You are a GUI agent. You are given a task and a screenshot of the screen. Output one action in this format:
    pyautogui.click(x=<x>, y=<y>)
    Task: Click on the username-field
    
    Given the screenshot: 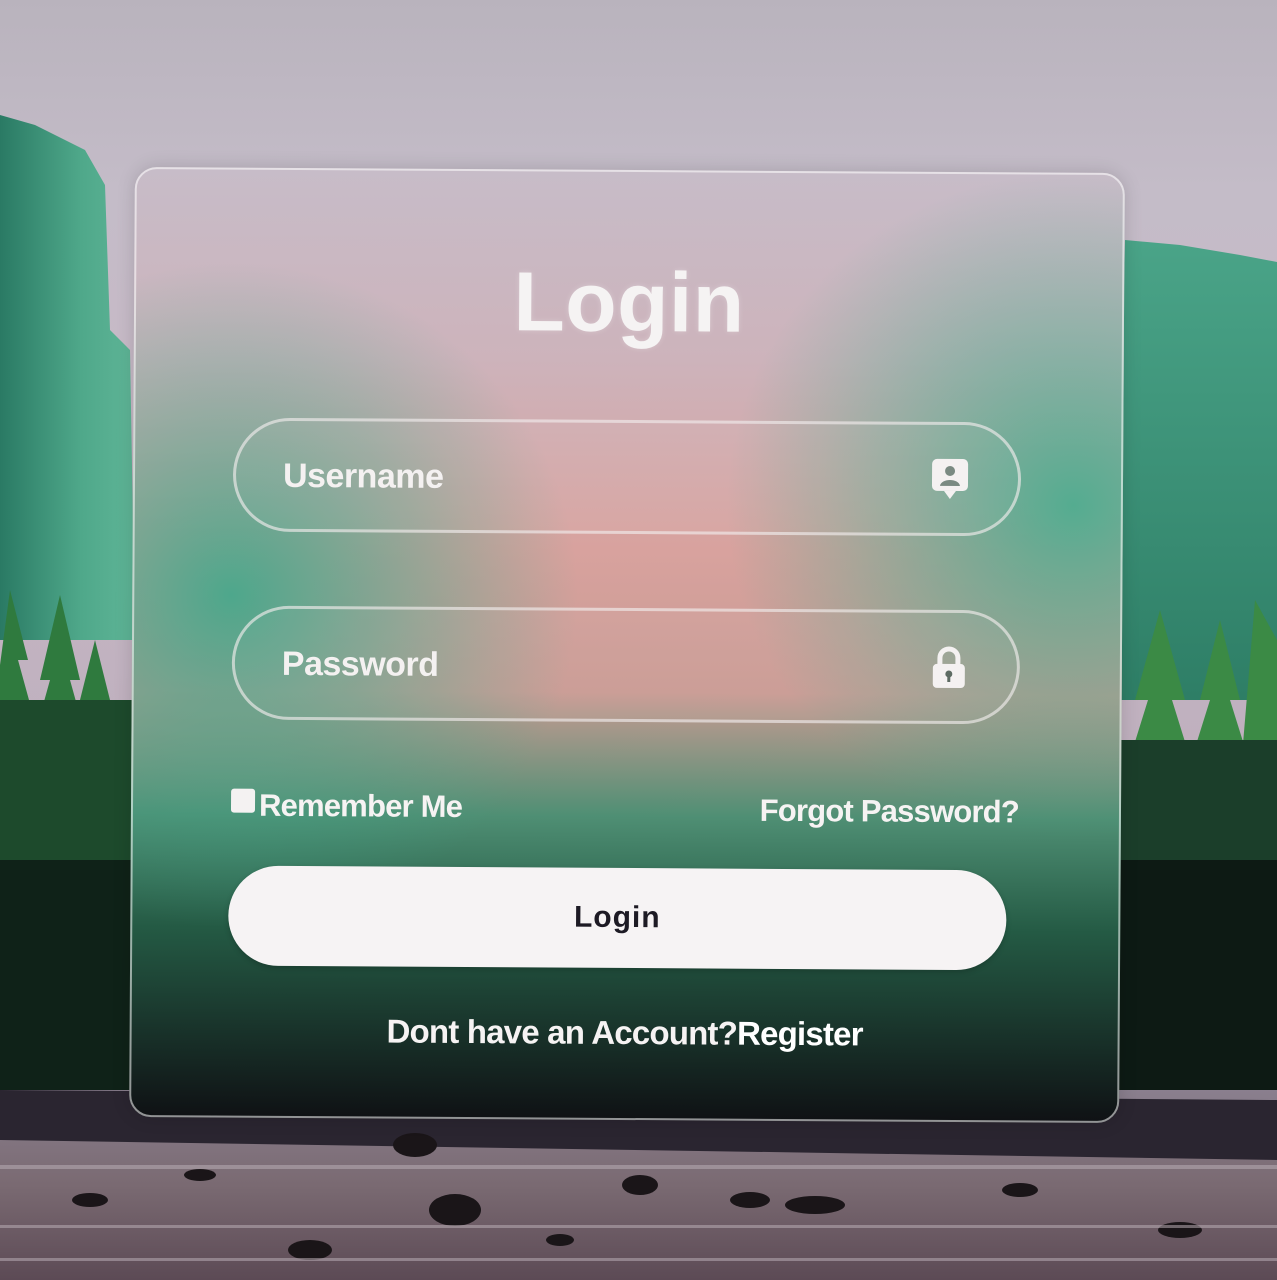 What is the action you would take?
    pyautogui.click(x=627, y=477)
    